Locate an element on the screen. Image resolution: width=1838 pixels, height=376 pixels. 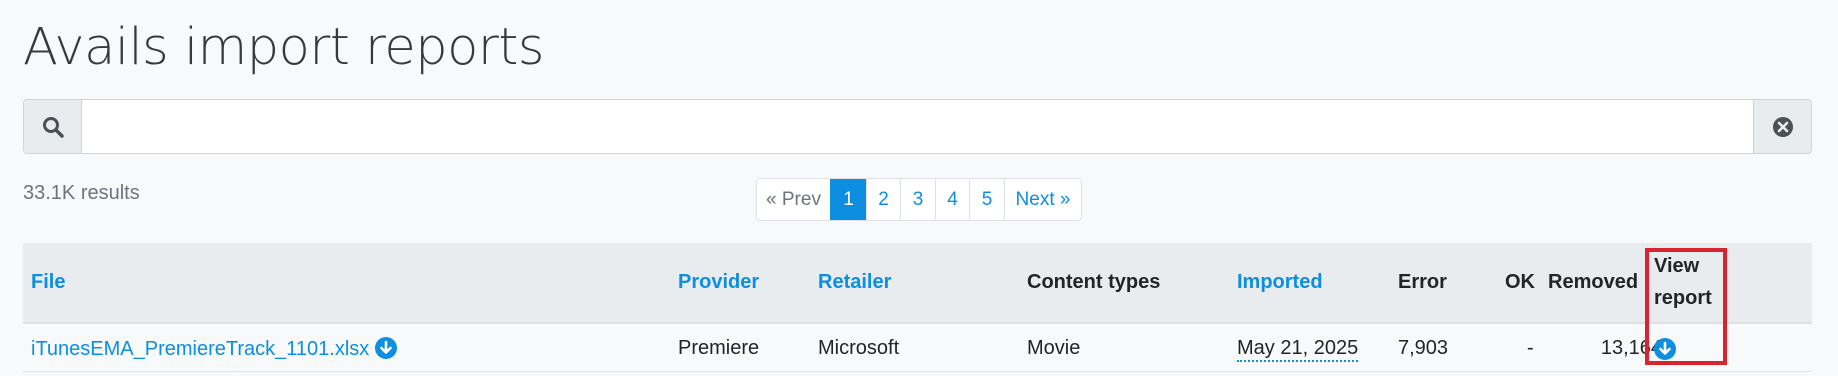
imported-date: May 21, 2025 is located at coordinates (1298, 349).